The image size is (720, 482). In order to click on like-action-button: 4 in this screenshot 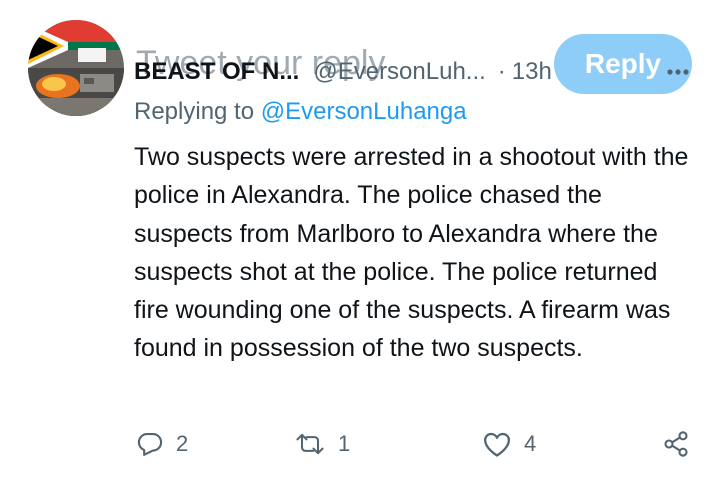, I will do `click(509, 444)`.